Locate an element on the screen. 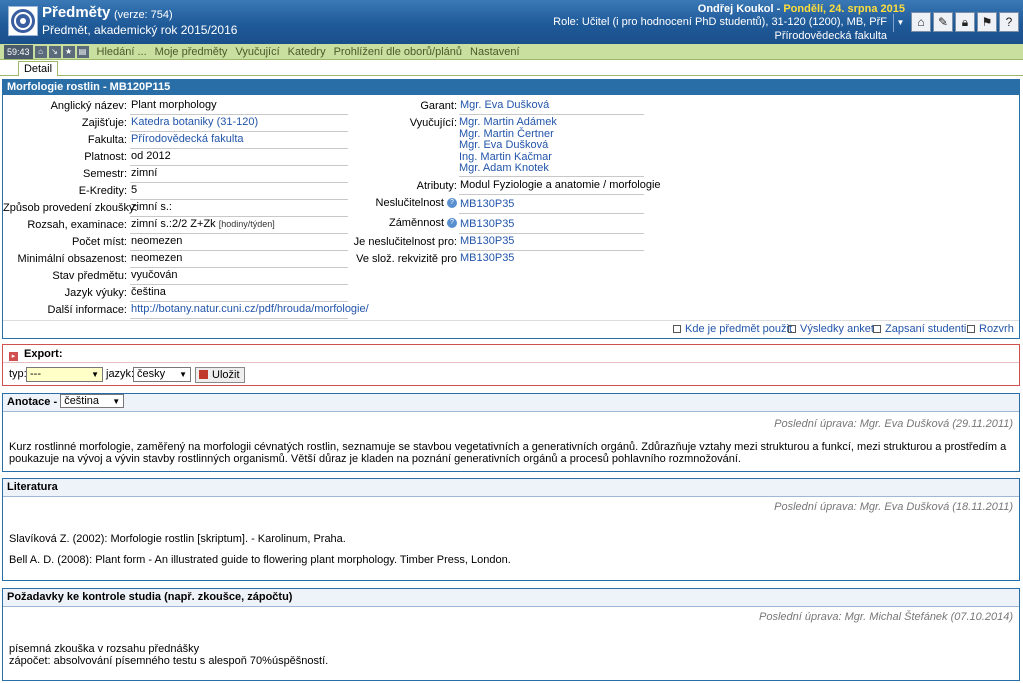 The width and height of the screenshot is (1023, 683). app-title: Předměty is located at coordinates (76, 12).